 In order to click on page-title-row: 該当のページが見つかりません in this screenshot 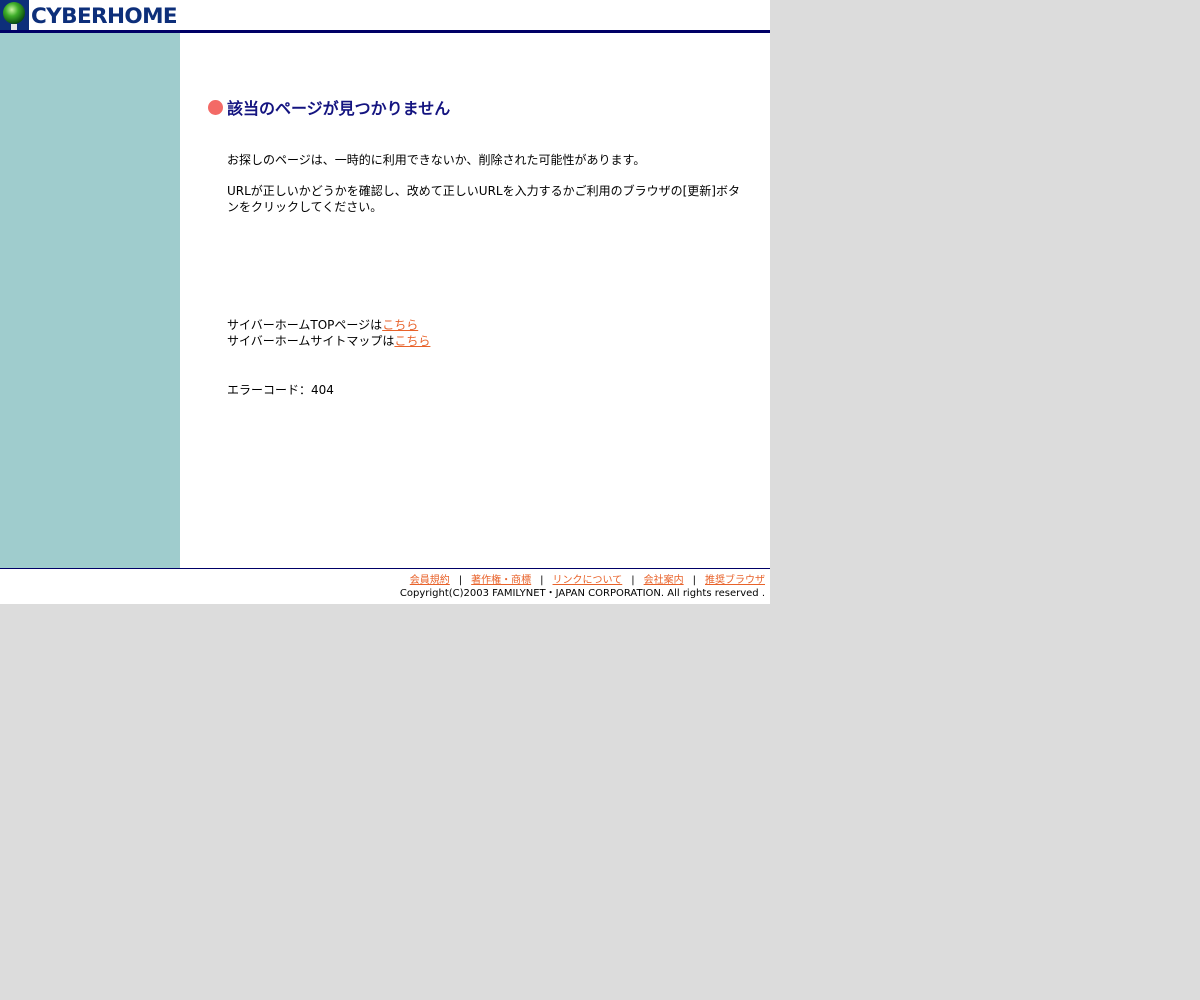, I will do `click(329, 107)`.